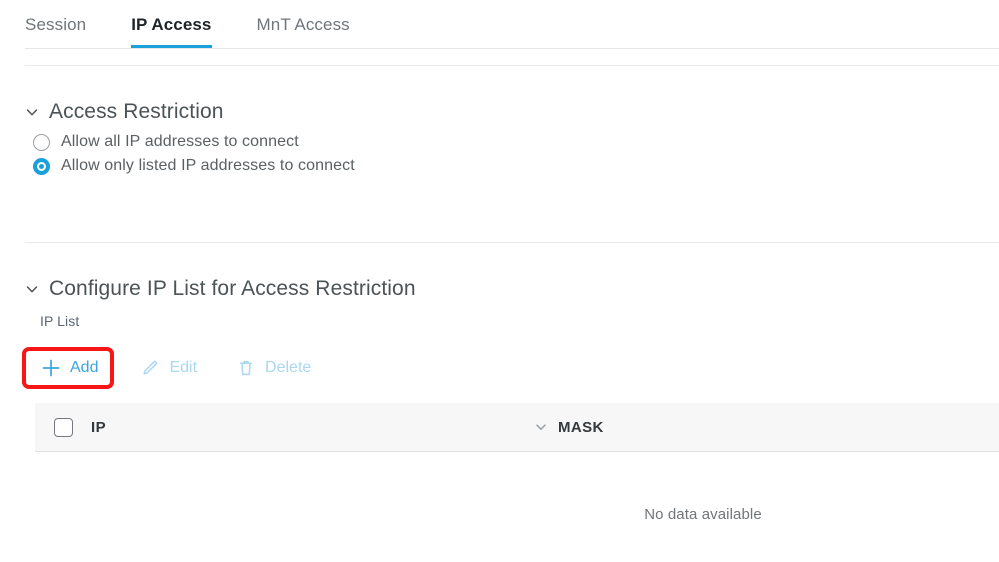 This screenshot has height=562, width=999. What do you see at coordinates (512, 48) in the screenshot?
I see `tab-bar-divider` at bounding box center [512, 48].